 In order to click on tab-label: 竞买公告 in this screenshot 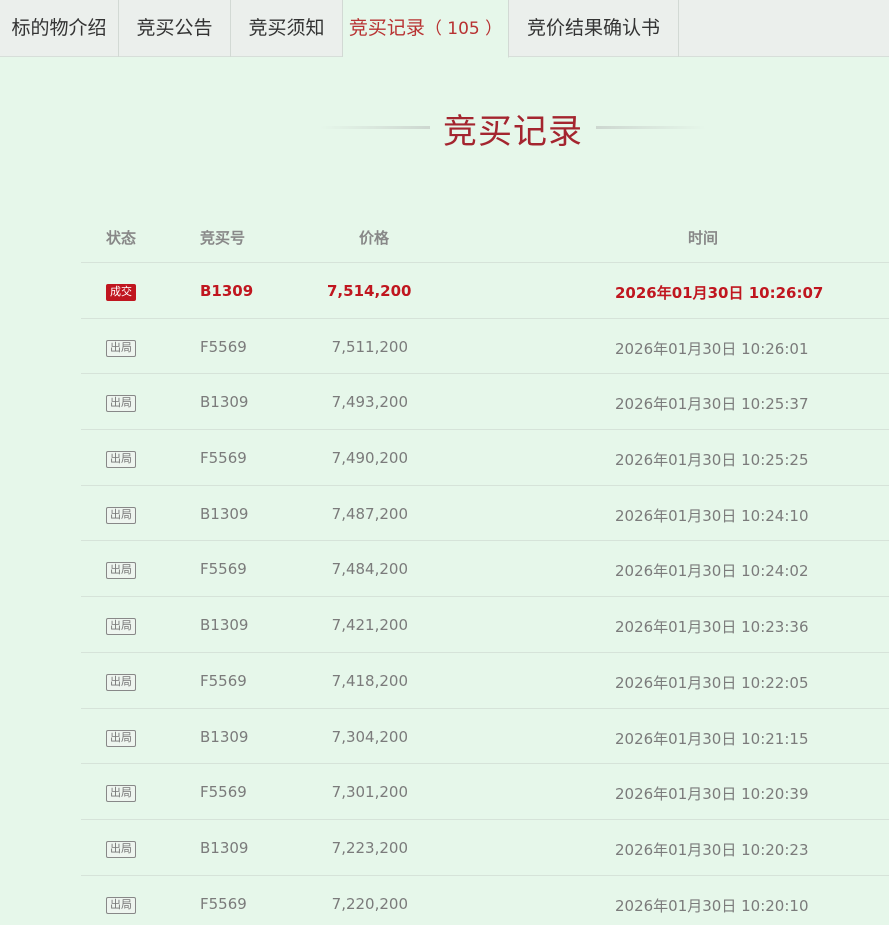, I will do `click(174, 28)`.